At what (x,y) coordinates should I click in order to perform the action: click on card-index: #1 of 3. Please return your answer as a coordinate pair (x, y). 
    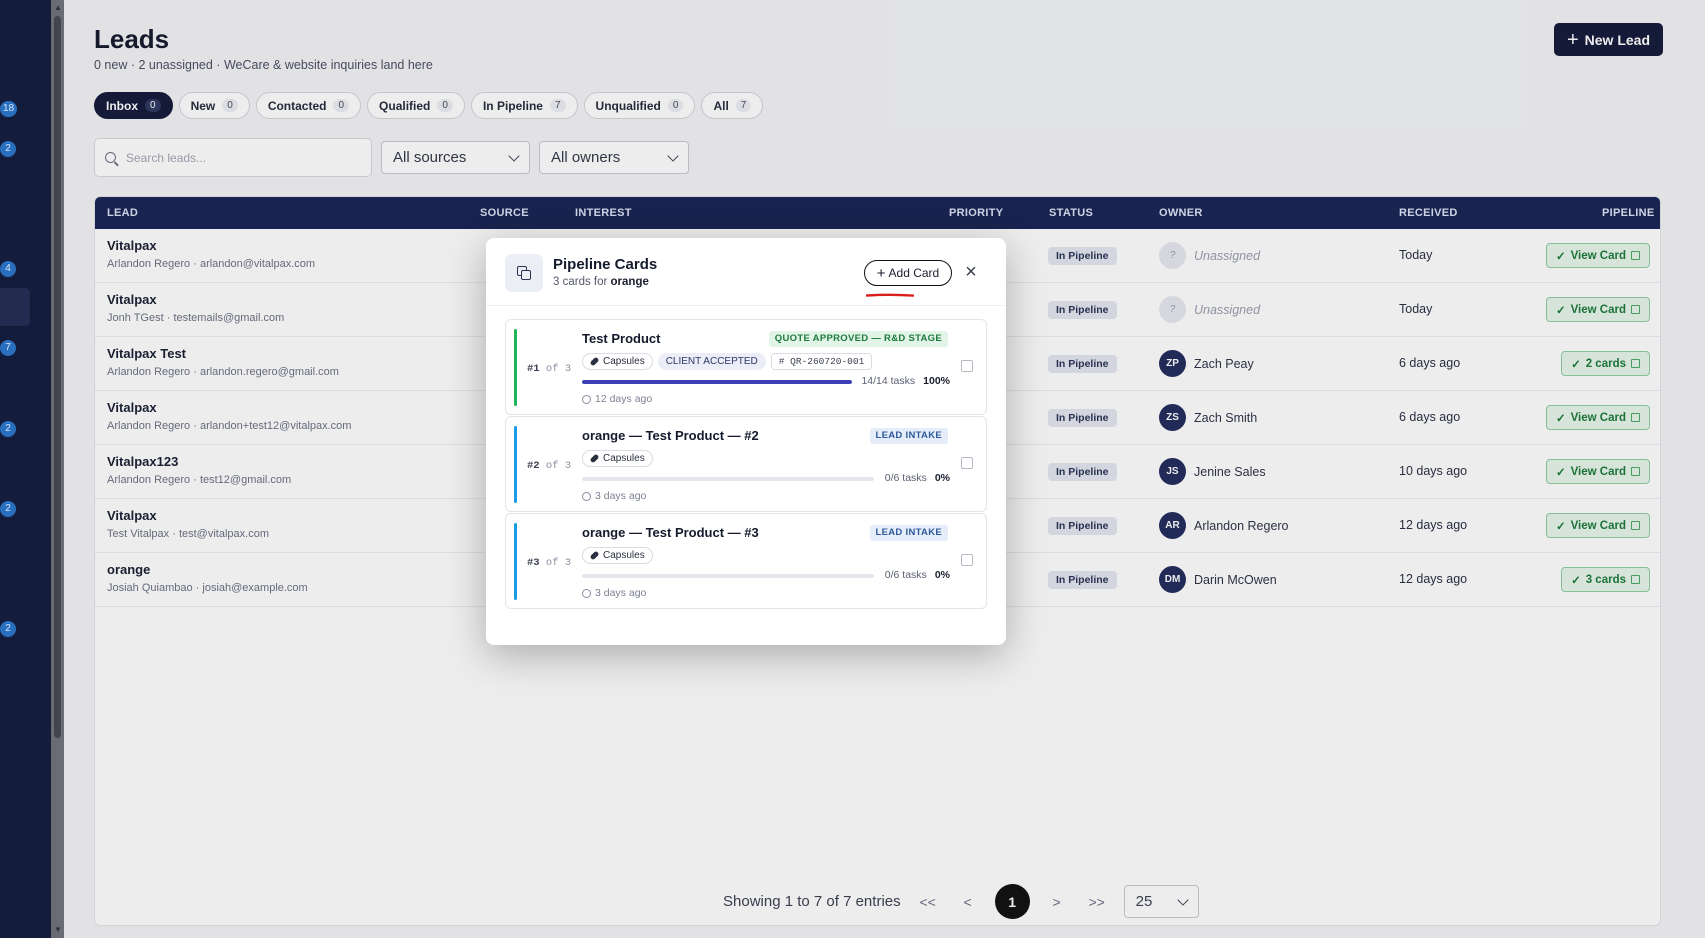
    Looking at the image, I should click on (549, 369).